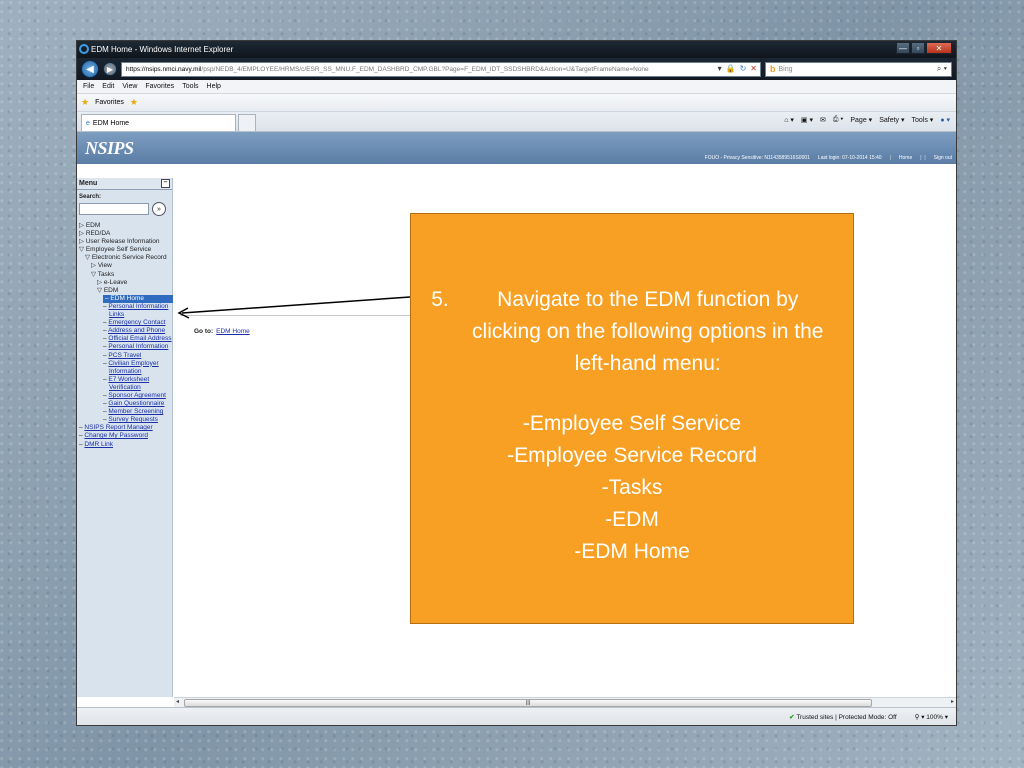  Describe the element at coordinates (124, 234) in the screenshot. I see `sidebar-item: ▷ RED/DA` at that location.